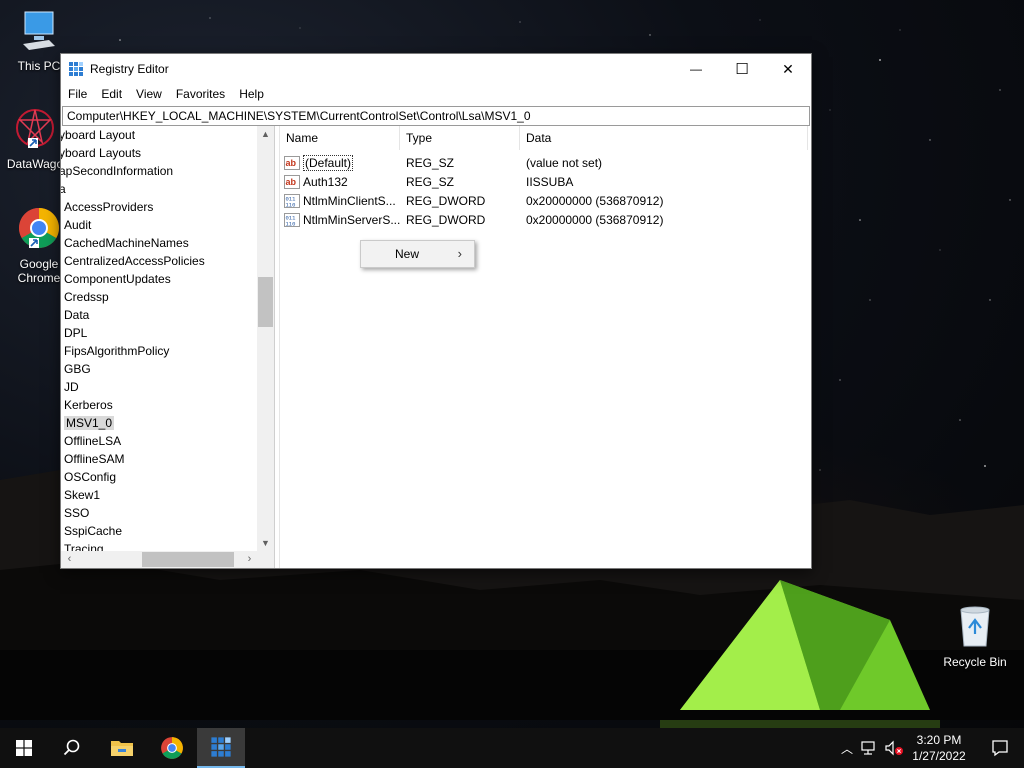 This screenshot has height=768, width=1024. What do you see at coordinates (39, 228) in the screenshot?
I see `chrome-icon` at bounding box center [39, 228].